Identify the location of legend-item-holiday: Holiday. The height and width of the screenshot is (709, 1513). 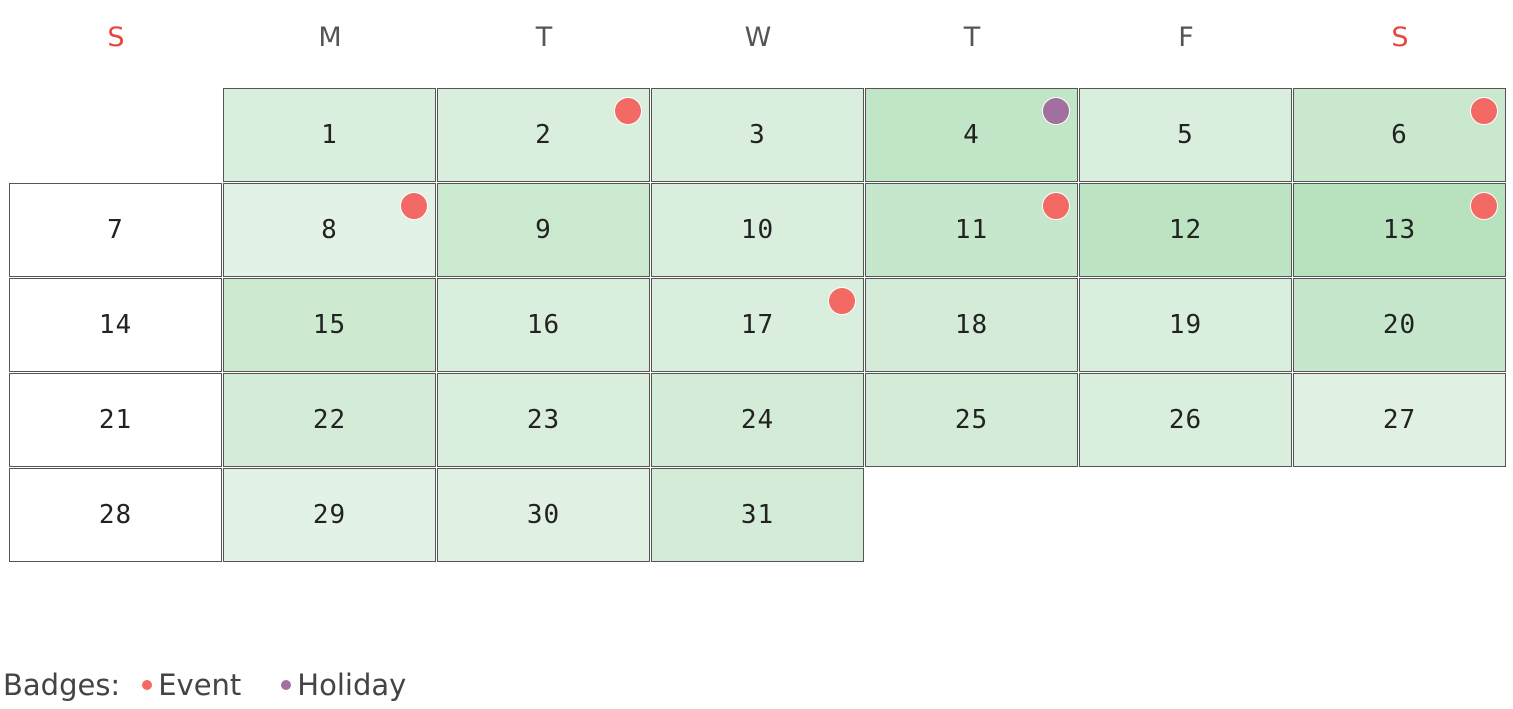
(343, 685).